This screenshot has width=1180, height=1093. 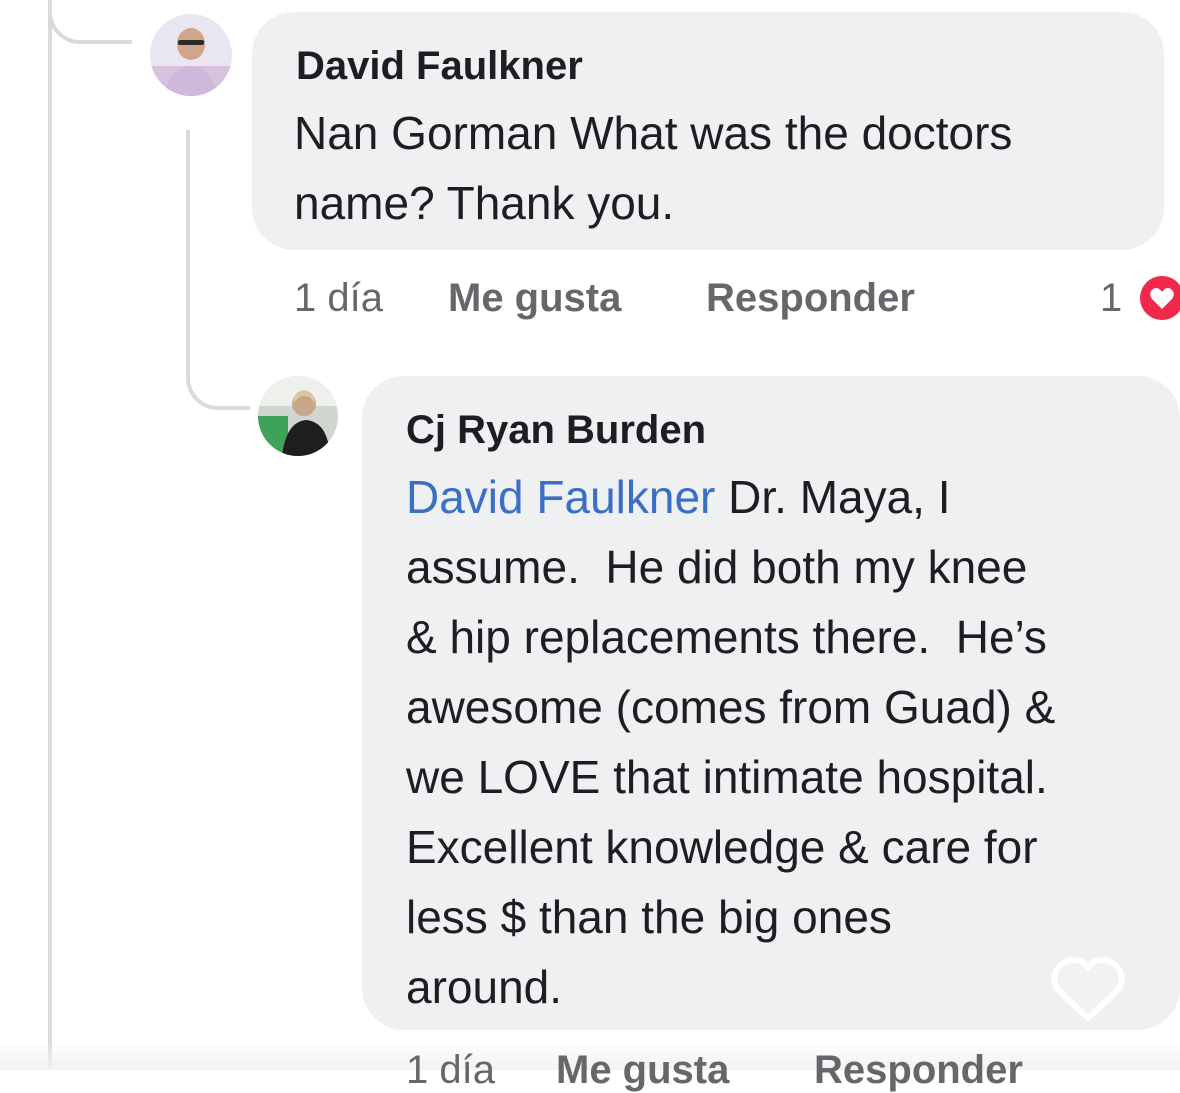 I want to click on comment-text-line: name? Thank you., so click(x=484, y=203).